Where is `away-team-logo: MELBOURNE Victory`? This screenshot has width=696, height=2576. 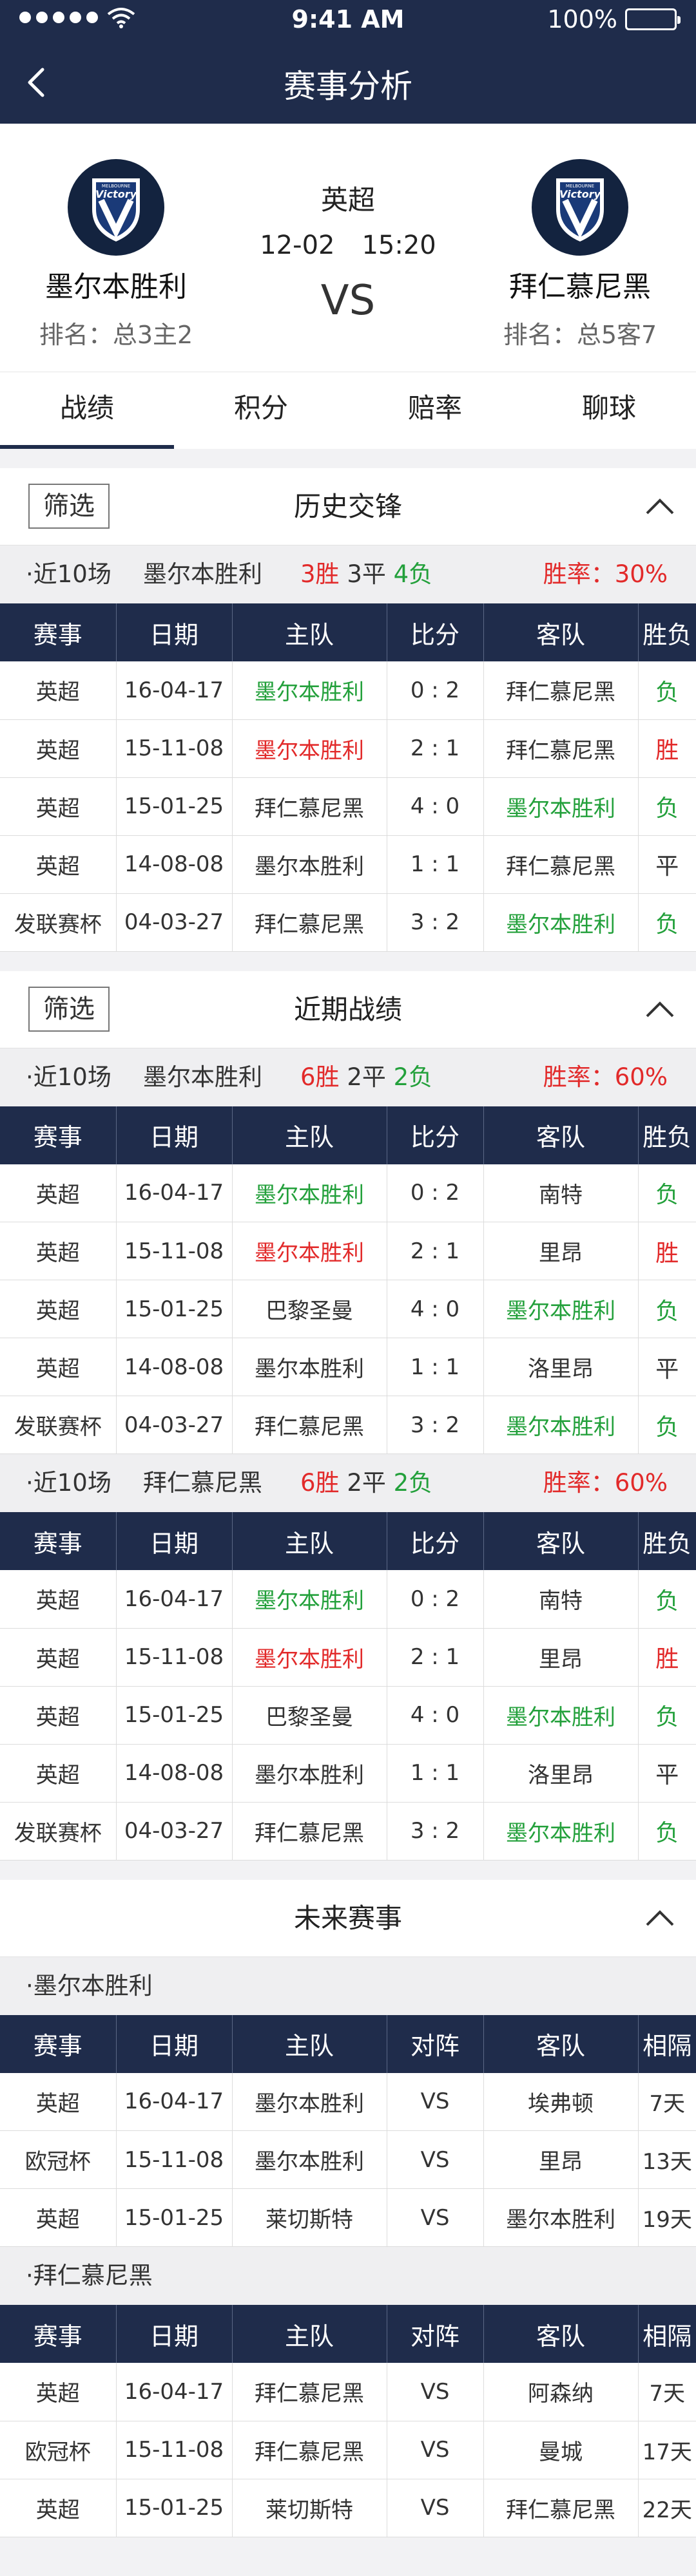
away-team-logo: MELBOURNE Victory is located at coordinates (580, 207).